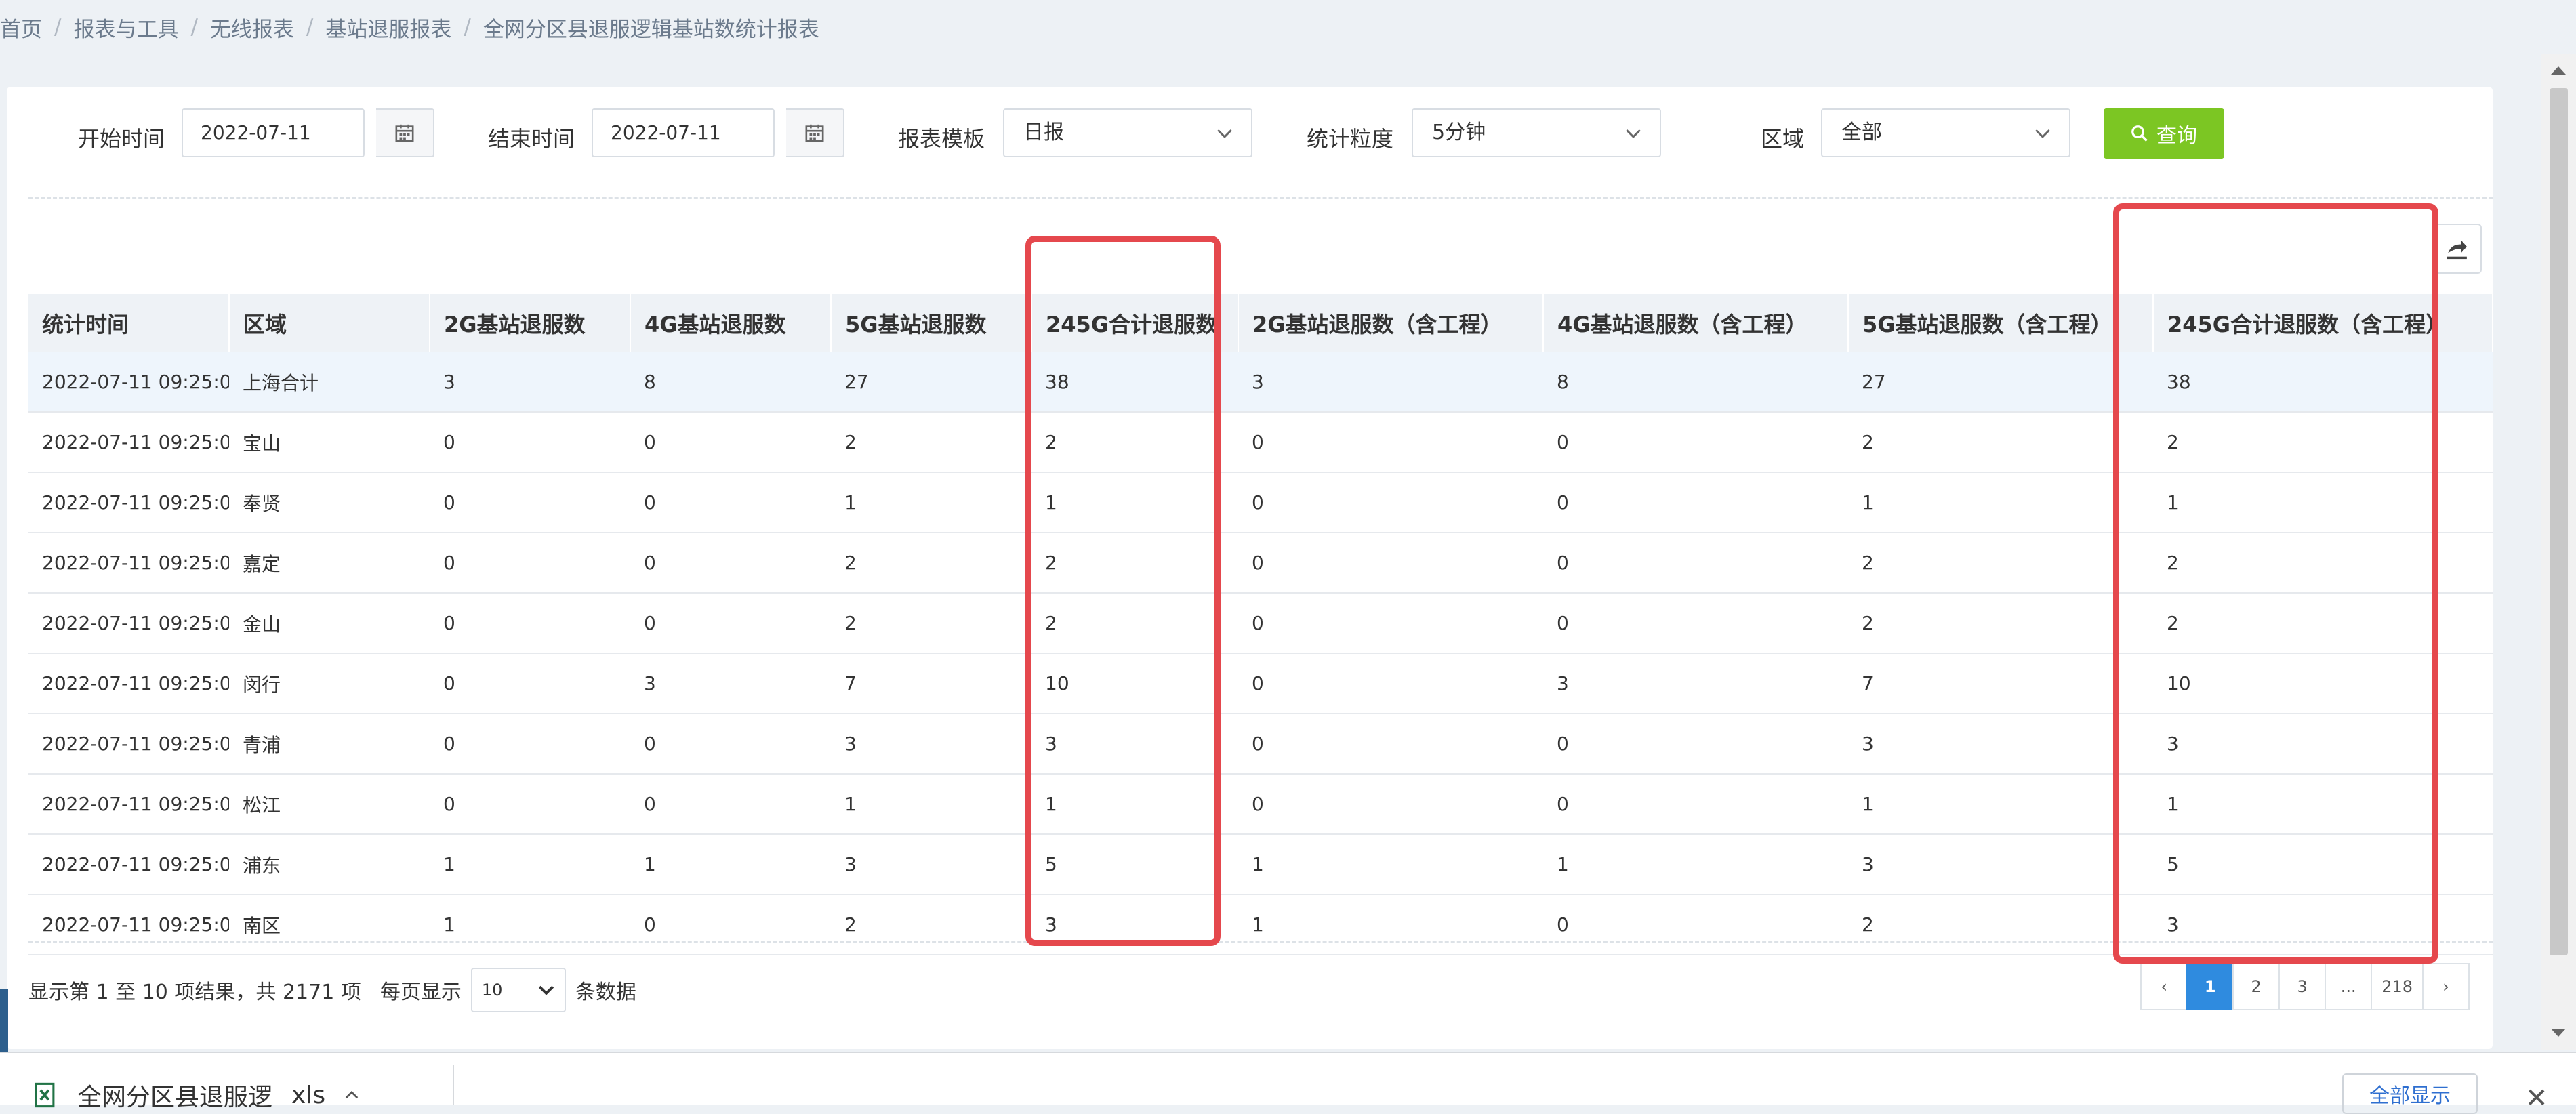 This screenshot has height=1114, width=2576. I want to click on close-icon: ✕, so click(2537, 1098).